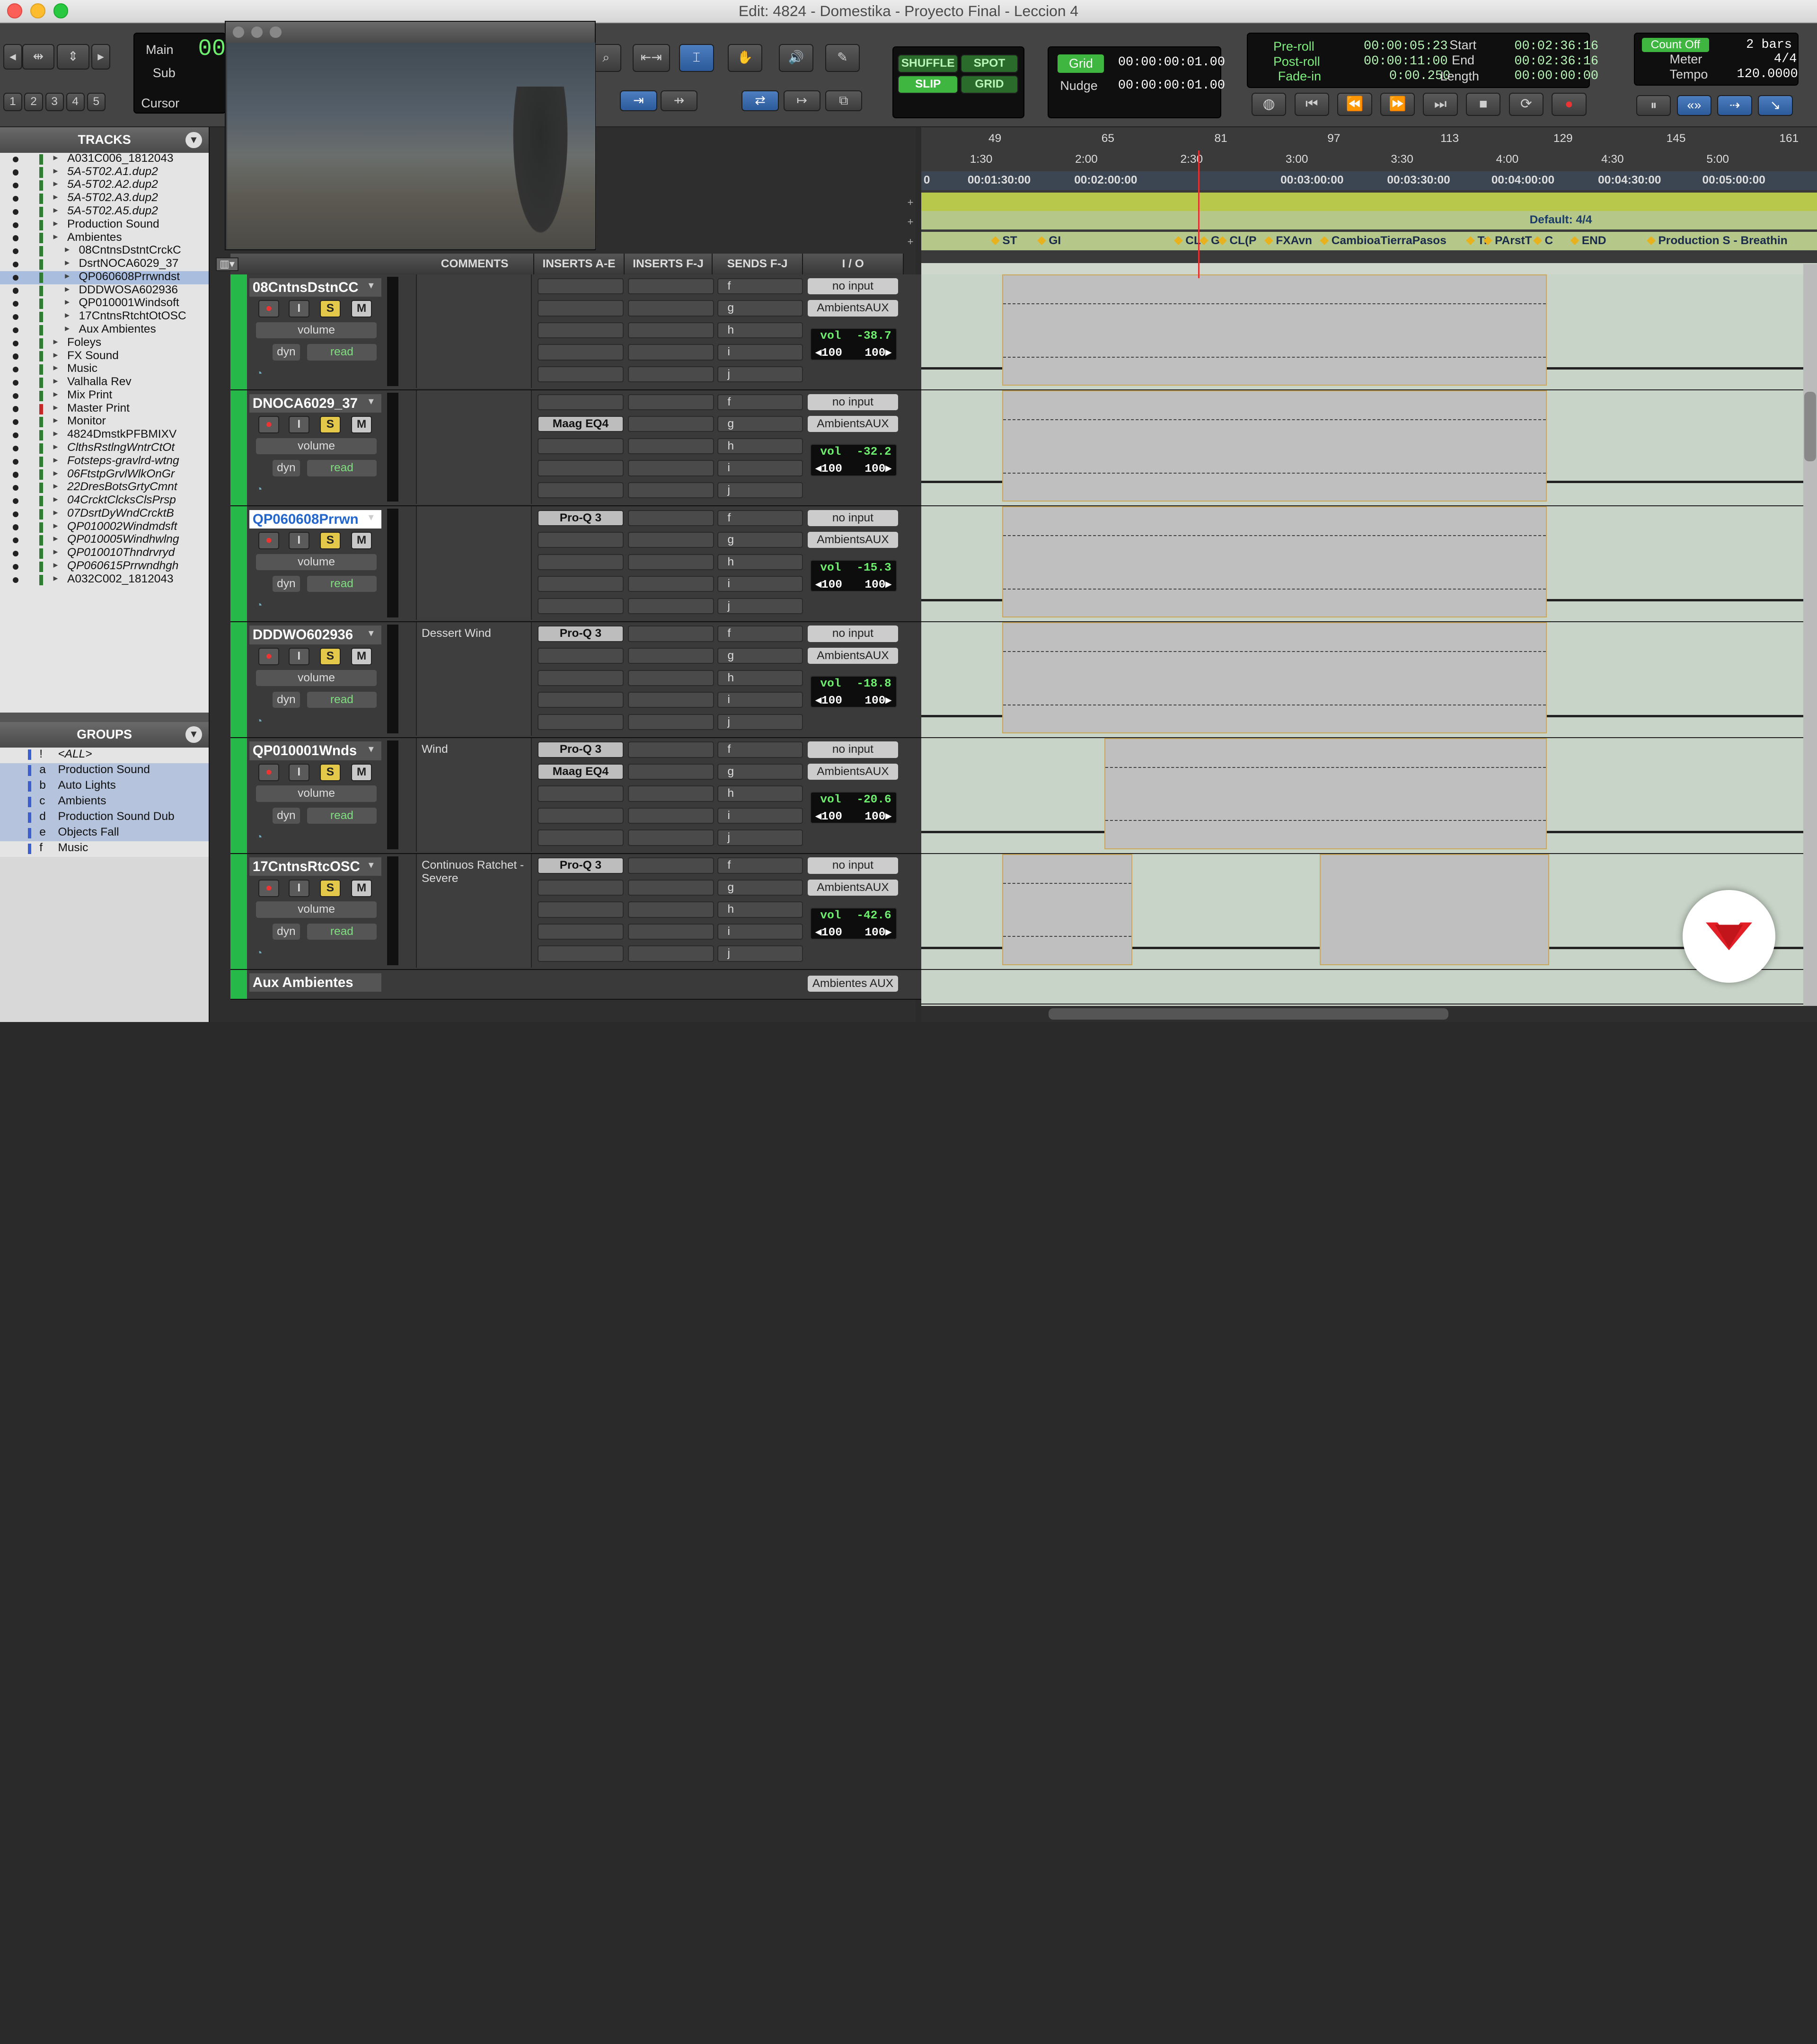 This screenshot has width=1817, height=2044. I want to click on slip-mode-button: SLIP, so click(928, 84).